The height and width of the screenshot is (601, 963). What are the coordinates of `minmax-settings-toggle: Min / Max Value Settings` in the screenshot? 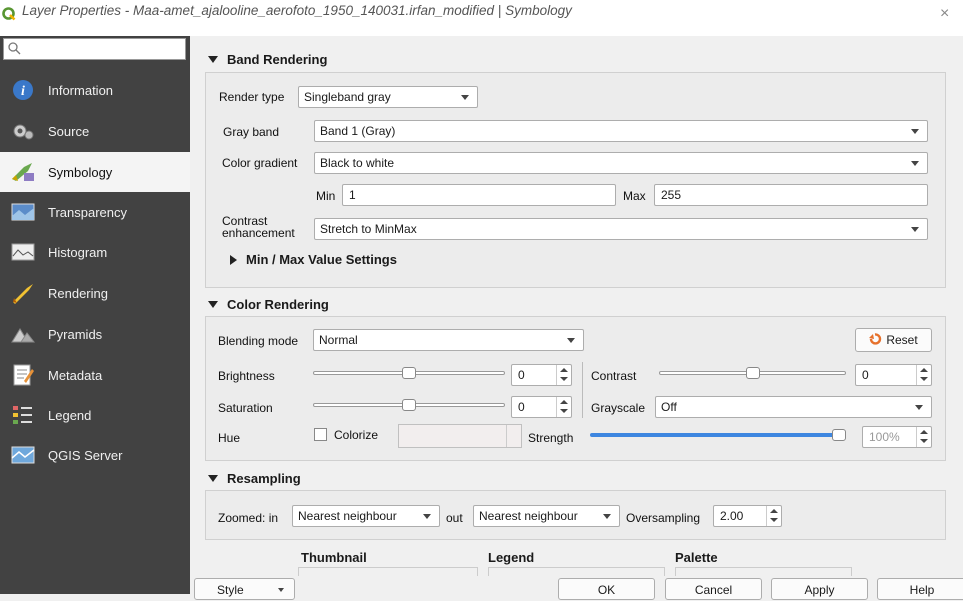 It's located at (313, 259).